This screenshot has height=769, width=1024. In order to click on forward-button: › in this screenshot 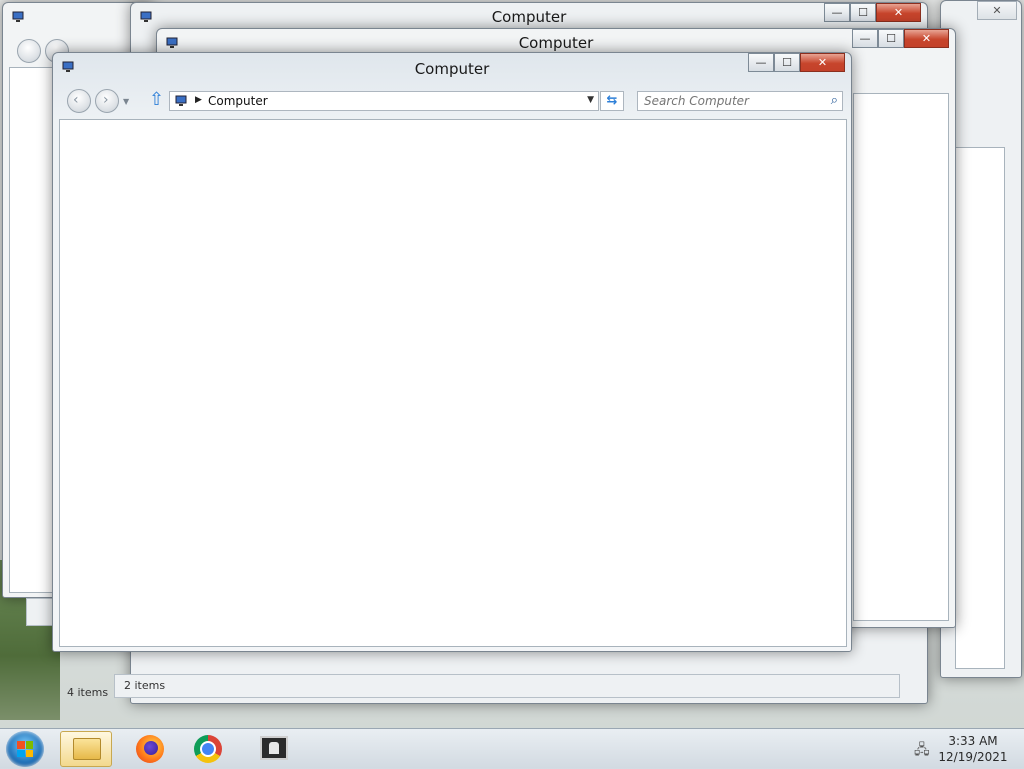, I will do `click(107, 101)`.